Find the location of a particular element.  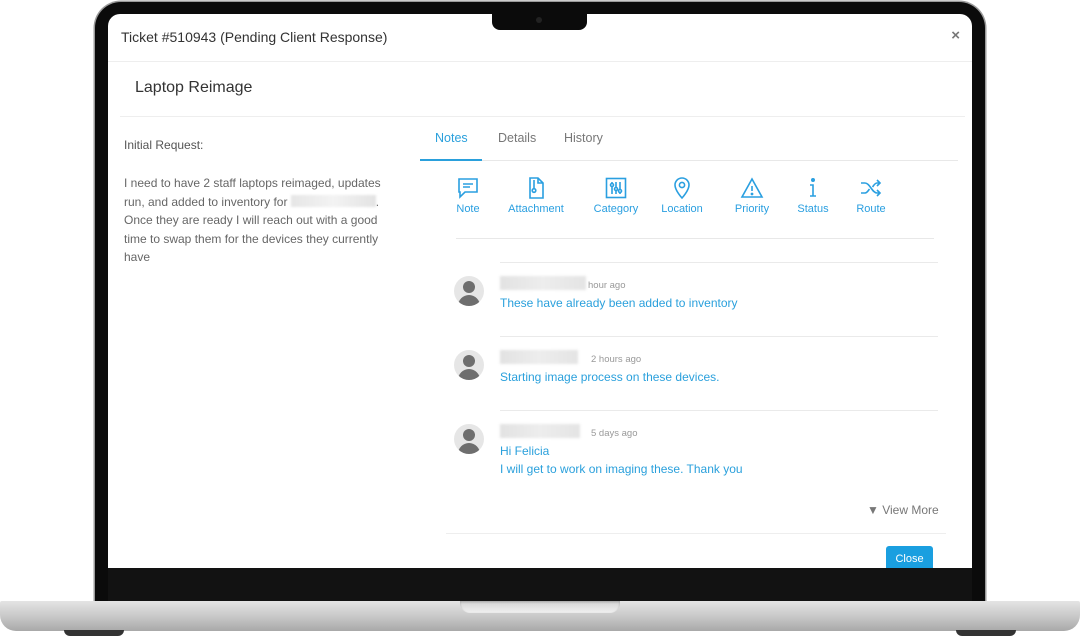

tab-history: History is located at coordinates (583, 138).